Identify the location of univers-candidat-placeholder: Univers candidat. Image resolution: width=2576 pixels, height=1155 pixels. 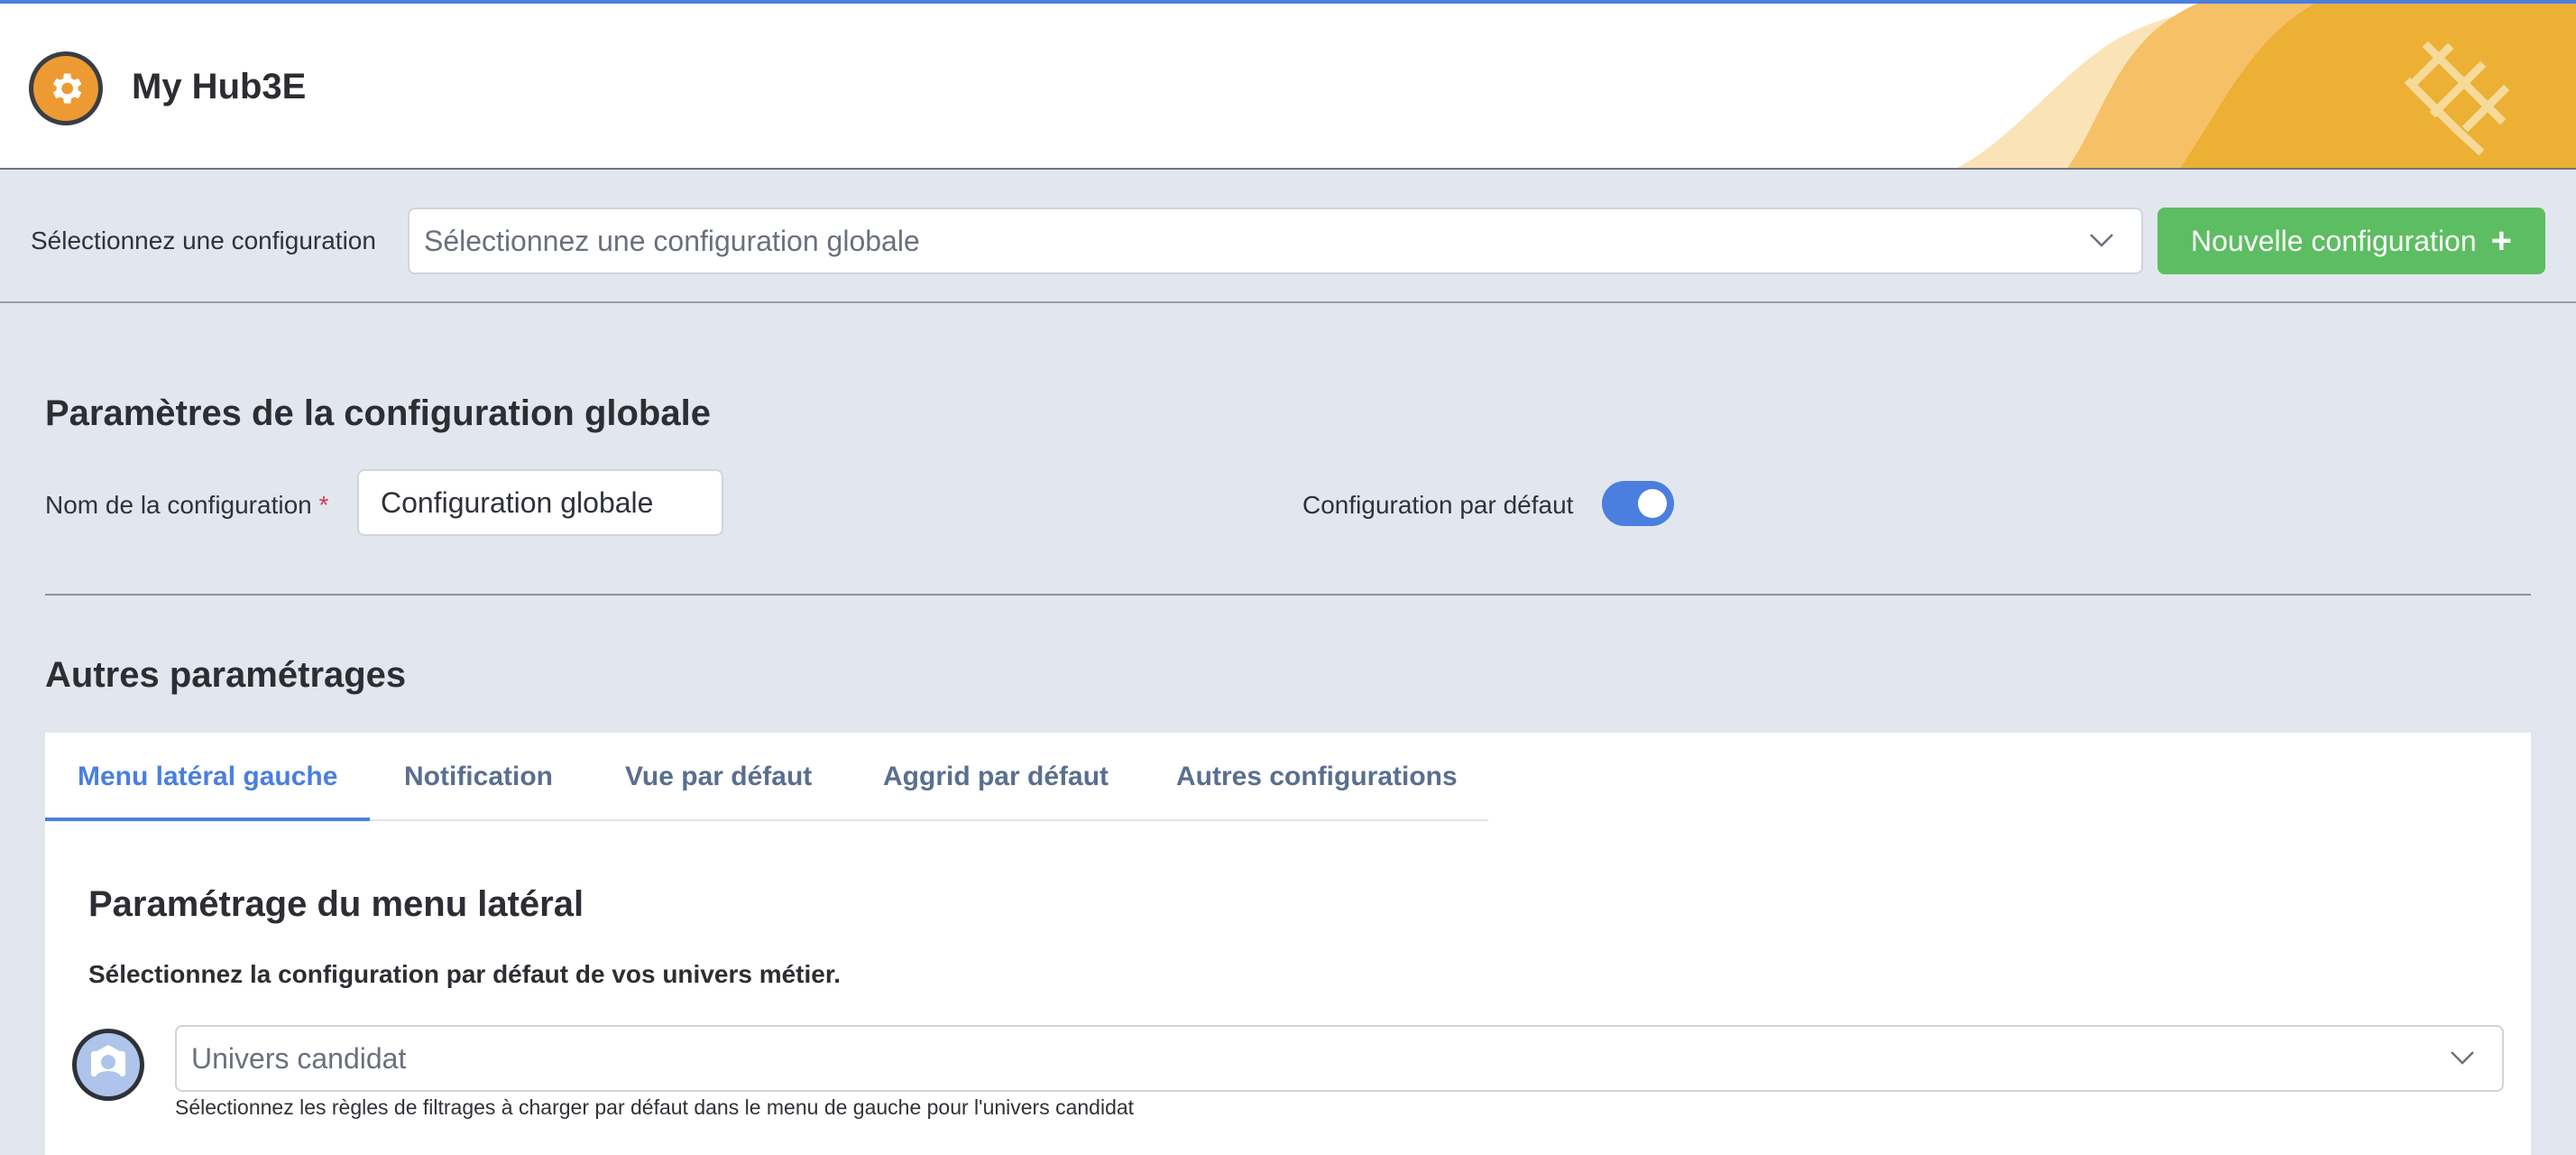
(299, 1058).